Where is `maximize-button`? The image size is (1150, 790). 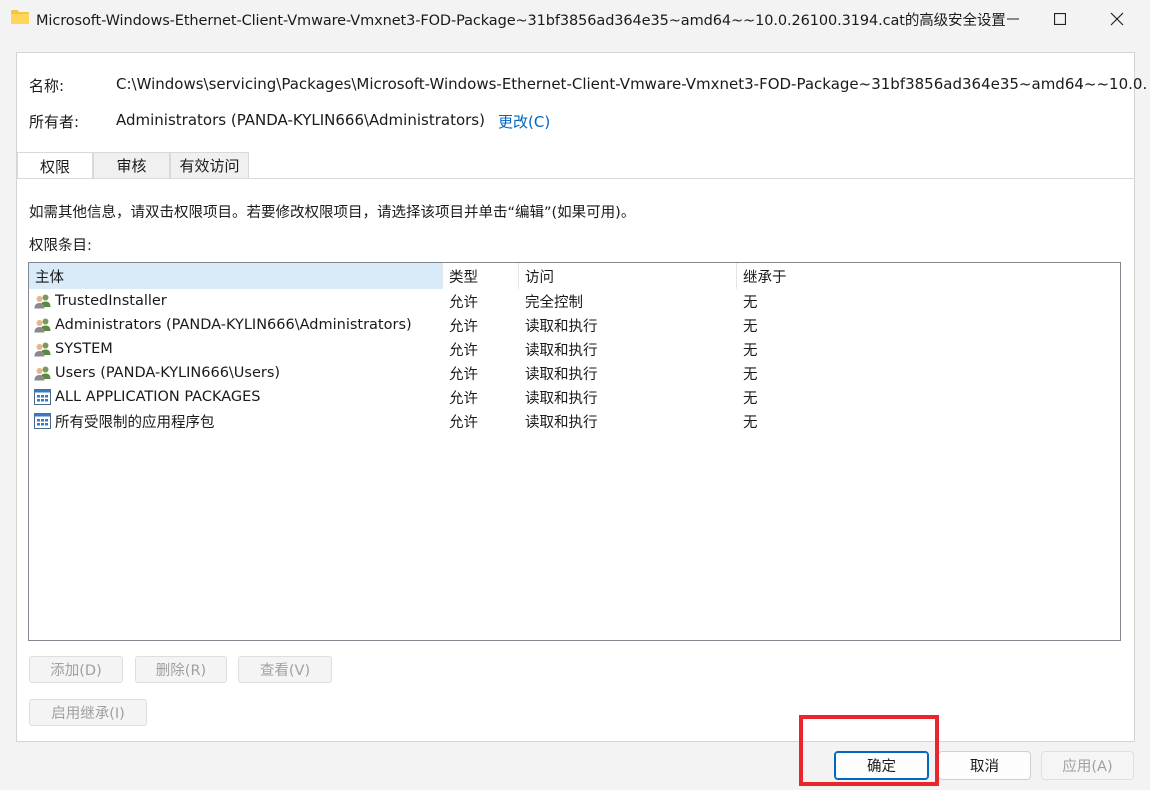
maximize-button is located at coordinates (1060, 19).